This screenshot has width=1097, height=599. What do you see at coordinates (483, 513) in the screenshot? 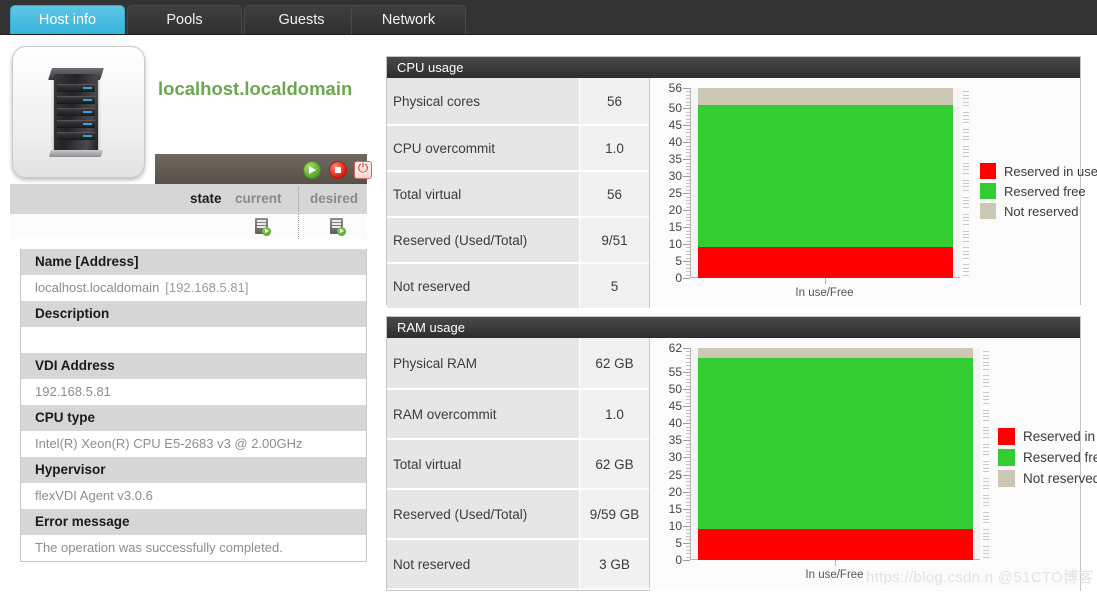
I see `metric-label: Reserved (Used/Total)` at bounding box center [483, 513].